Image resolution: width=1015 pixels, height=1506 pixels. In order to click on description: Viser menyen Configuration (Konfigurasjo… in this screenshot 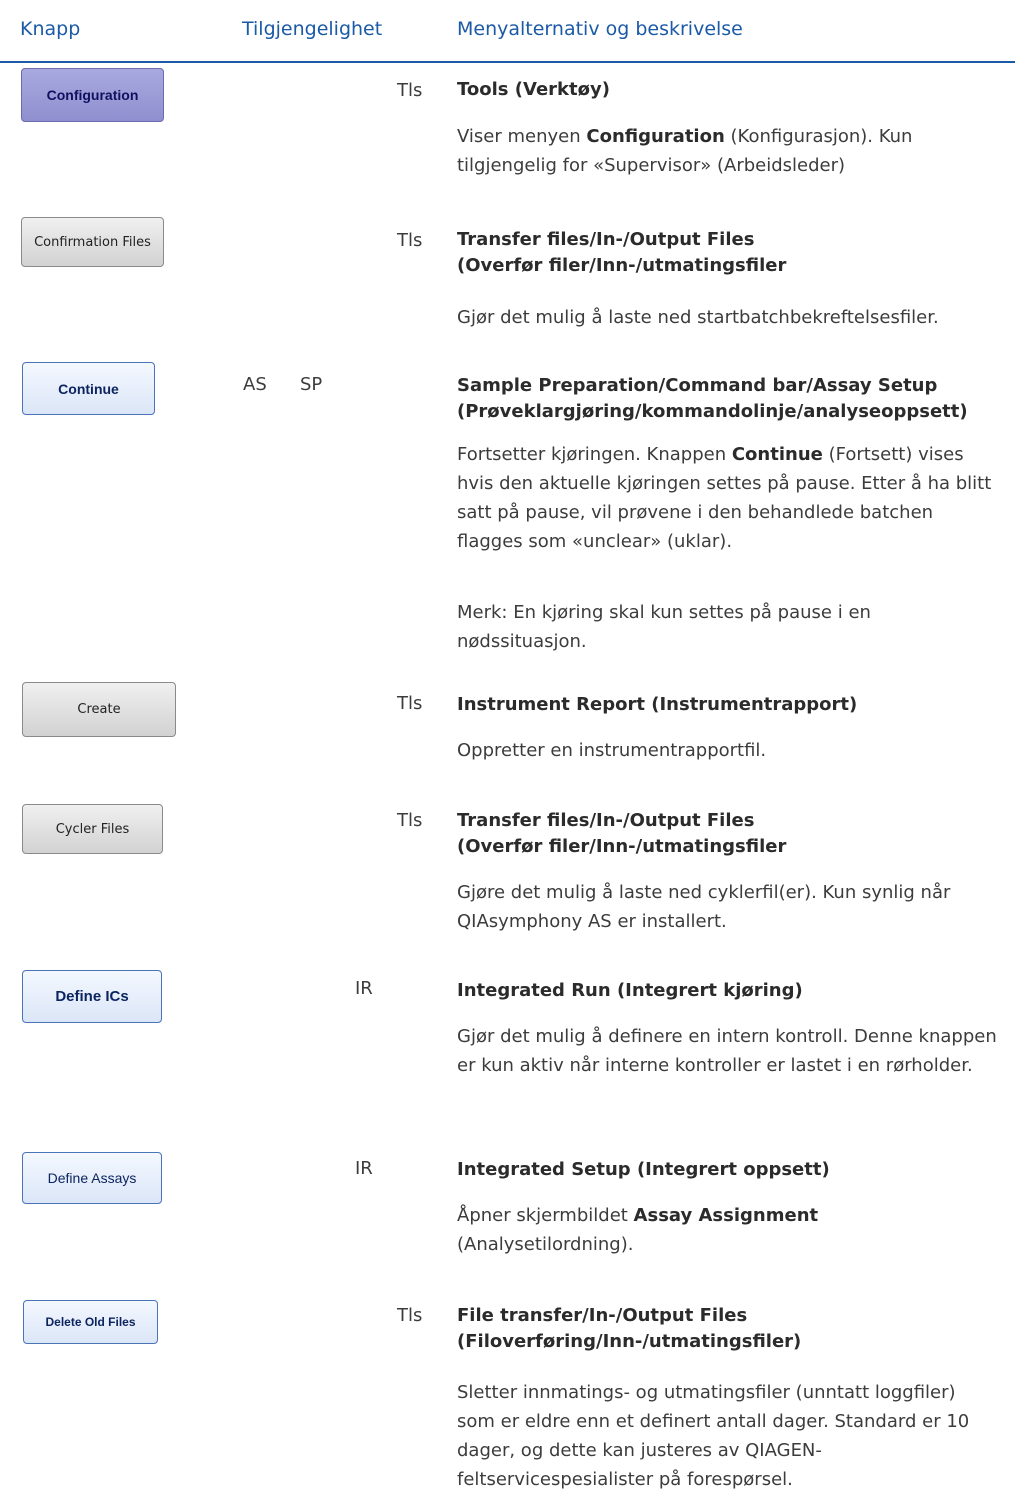, I will do `click(685, 151)`.